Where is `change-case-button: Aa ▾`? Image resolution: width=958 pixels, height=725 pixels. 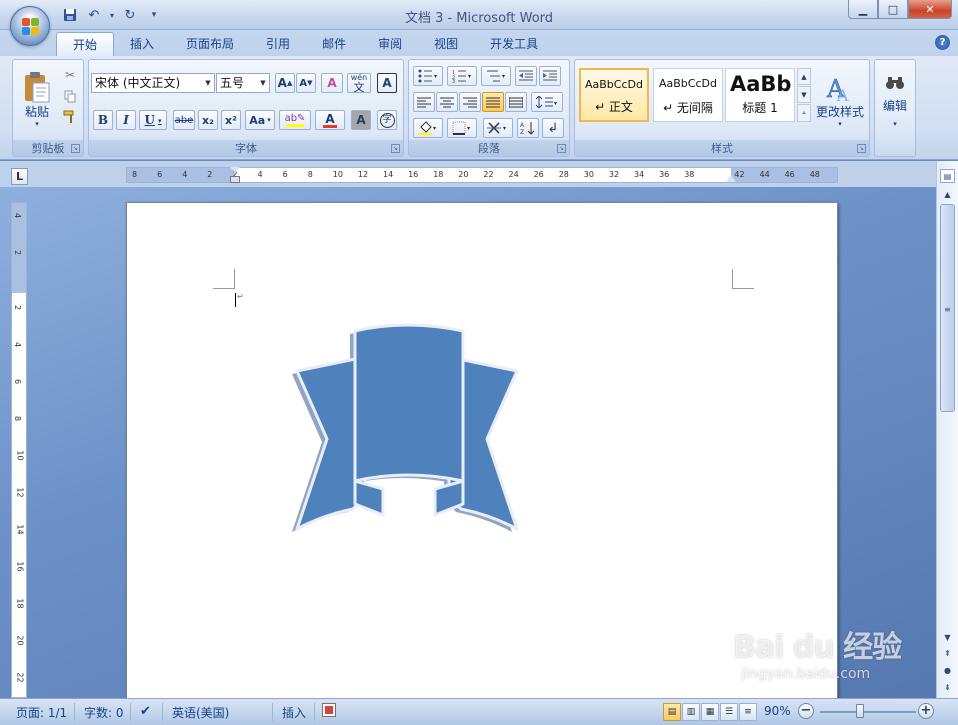
change-case-button: Aa ▾ is located at coordinates (260, 120).